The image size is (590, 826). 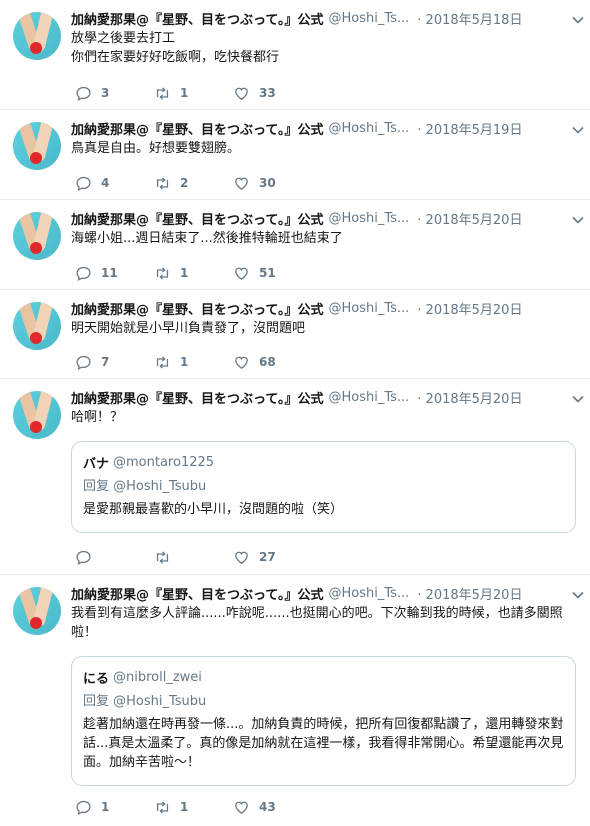 I want to click on like-button: 68, so click(x=272, y=362).